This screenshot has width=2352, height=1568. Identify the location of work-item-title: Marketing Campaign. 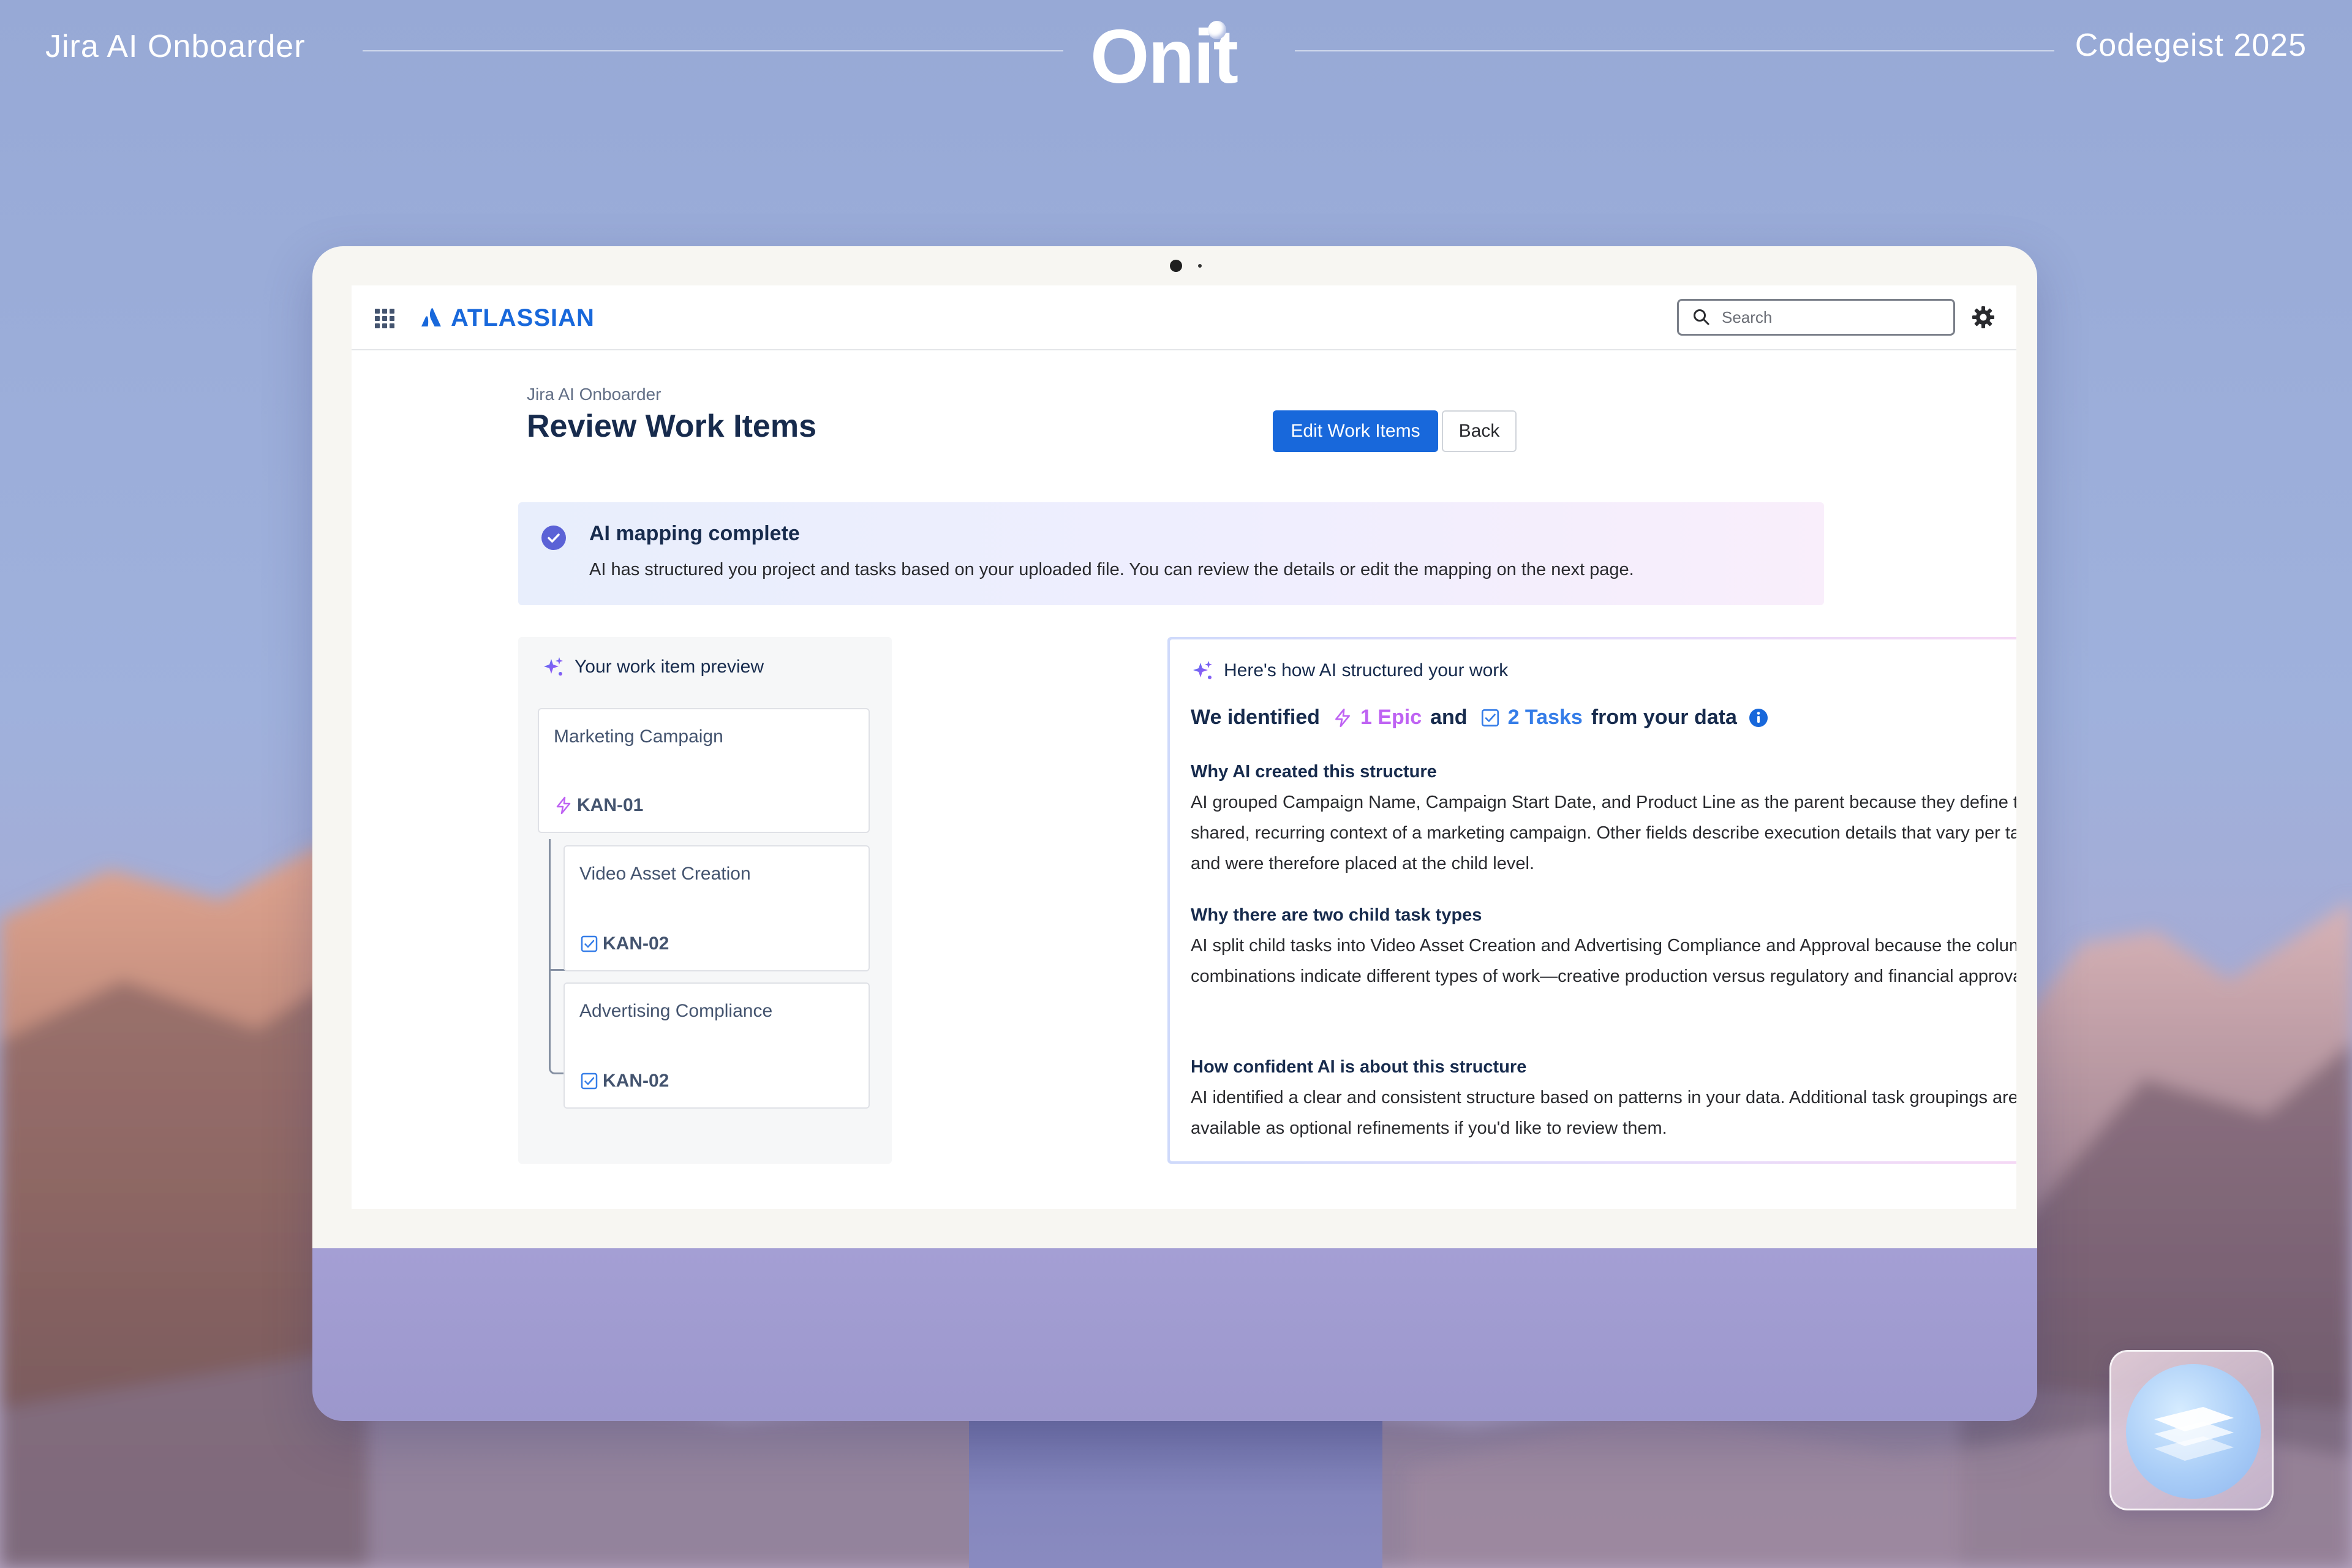
(639, 737).